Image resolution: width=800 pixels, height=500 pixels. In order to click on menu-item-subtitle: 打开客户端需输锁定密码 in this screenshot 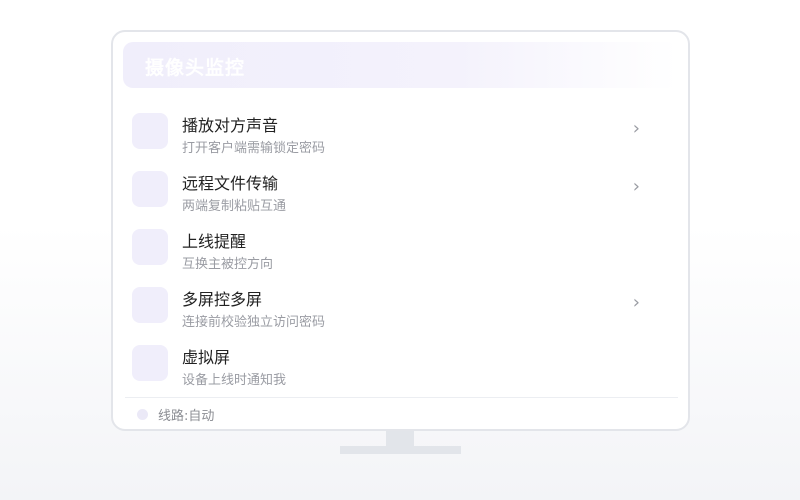, I will do `click(254, 148)`.